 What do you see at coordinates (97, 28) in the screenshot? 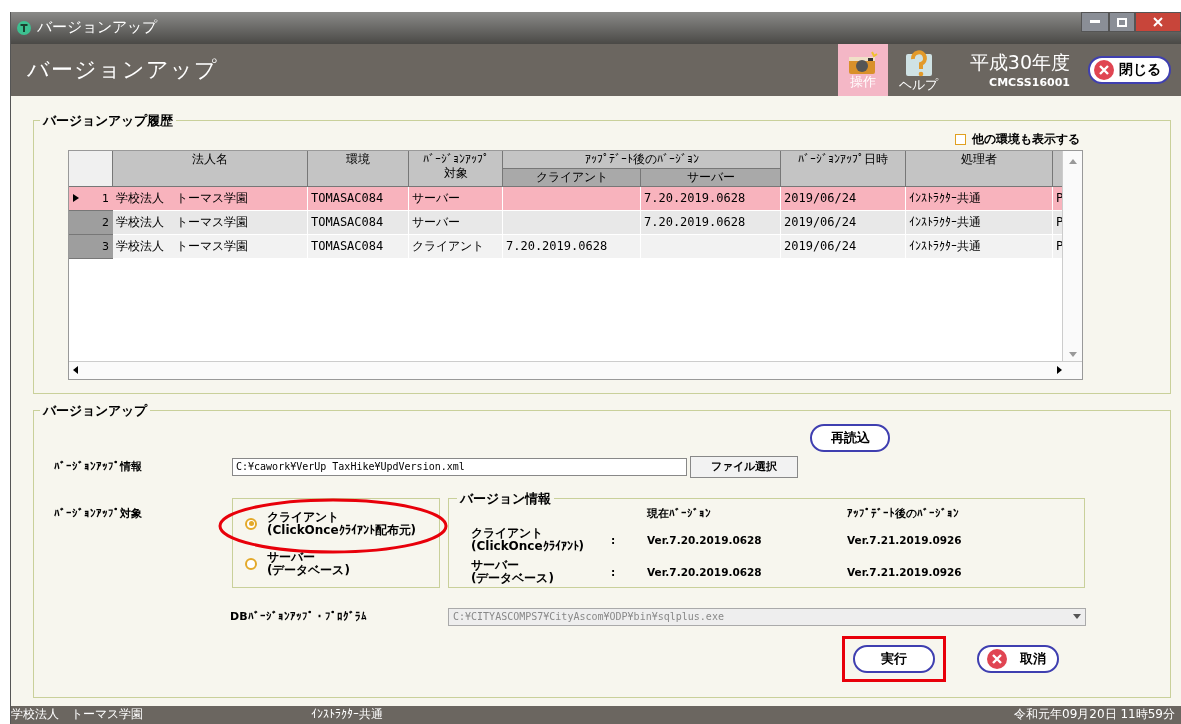
I see `window-title: バージョンアップ` at bounding box center [97, 28].